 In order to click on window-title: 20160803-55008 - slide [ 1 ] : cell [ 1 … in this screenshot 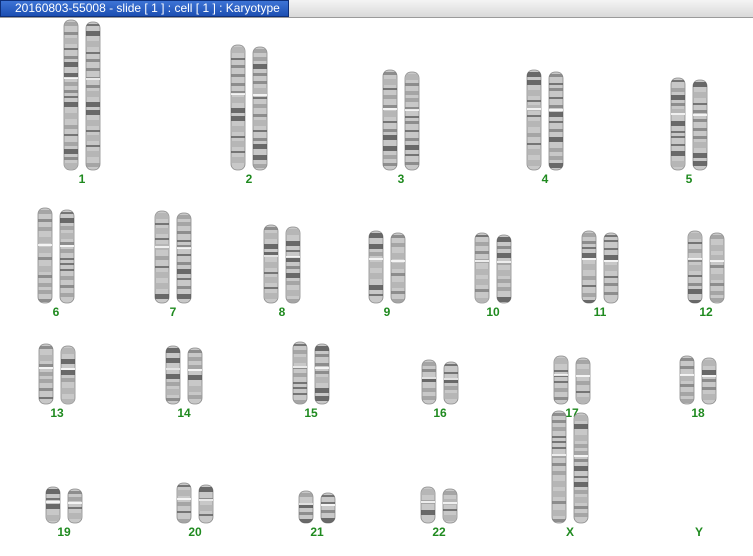, I will do `click(144, 8)`.